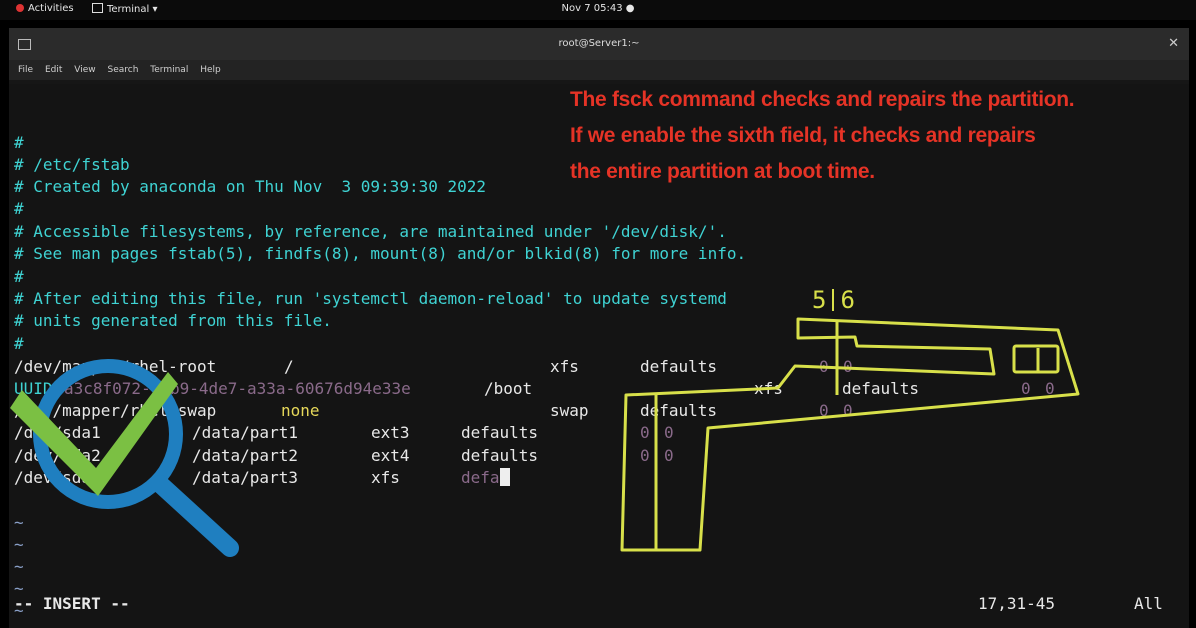 This screenshot has width=1196, height=628. I want to click on menu-view: View, so click(84, 70).